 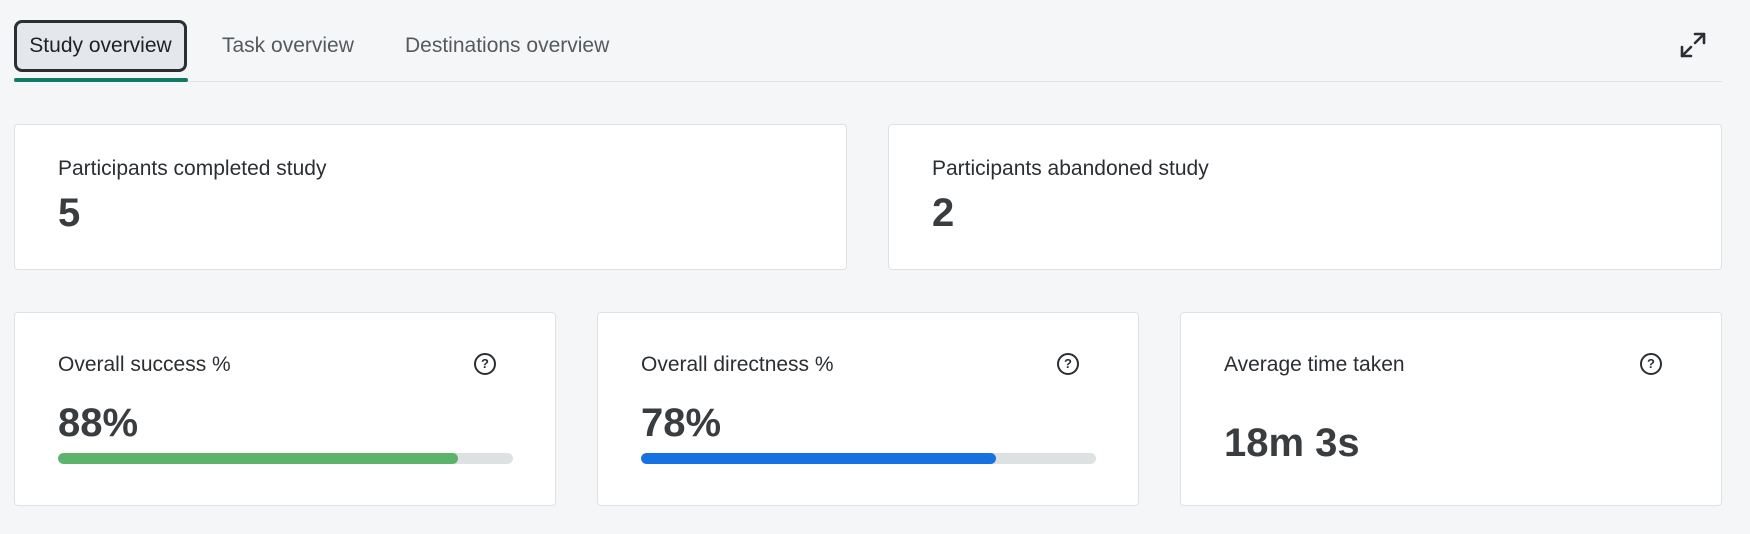 What do you see at coordinates (1314, 364) in the screenshot?
I see `average-time-label: Average time taken` at bounding box center [1314, 364].